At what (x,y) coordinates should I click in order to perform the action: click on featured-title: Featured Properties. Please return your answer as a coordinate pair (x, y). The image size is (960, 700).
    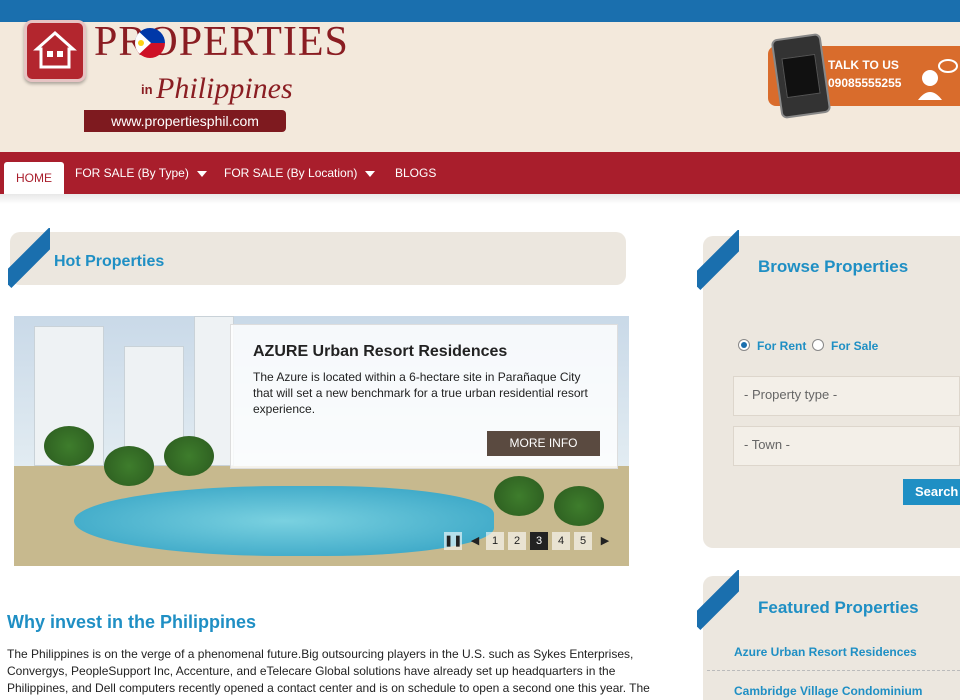
    Looking at the image, I should click on (838, 607).